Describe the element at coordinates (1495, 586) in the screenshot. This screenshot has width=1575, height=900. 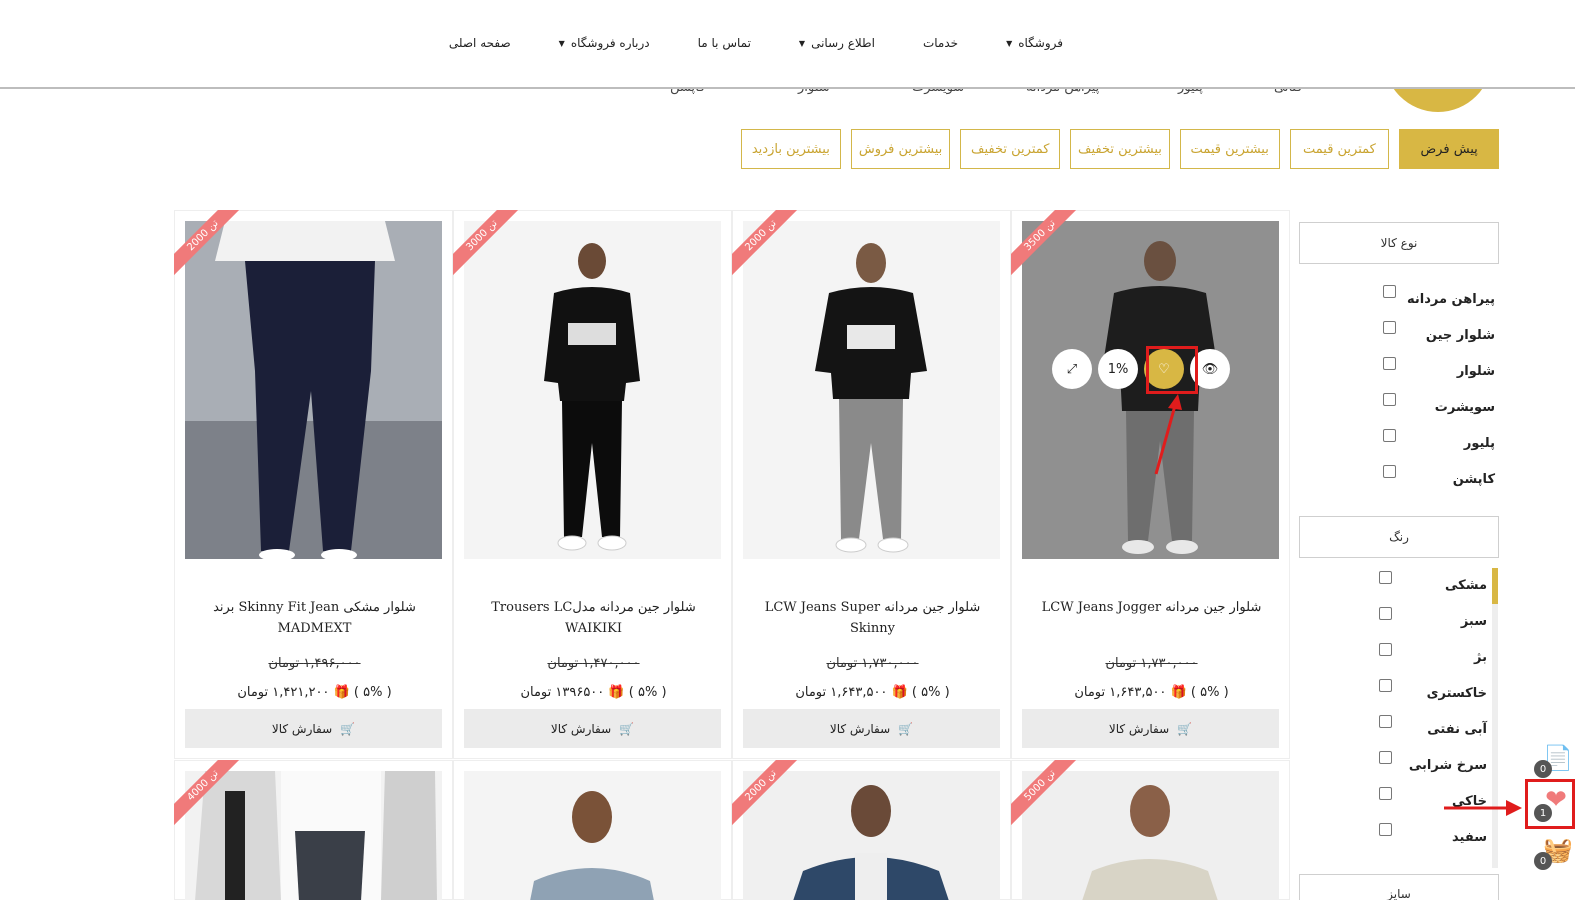
I see `scrollbar-thumb` at that location.